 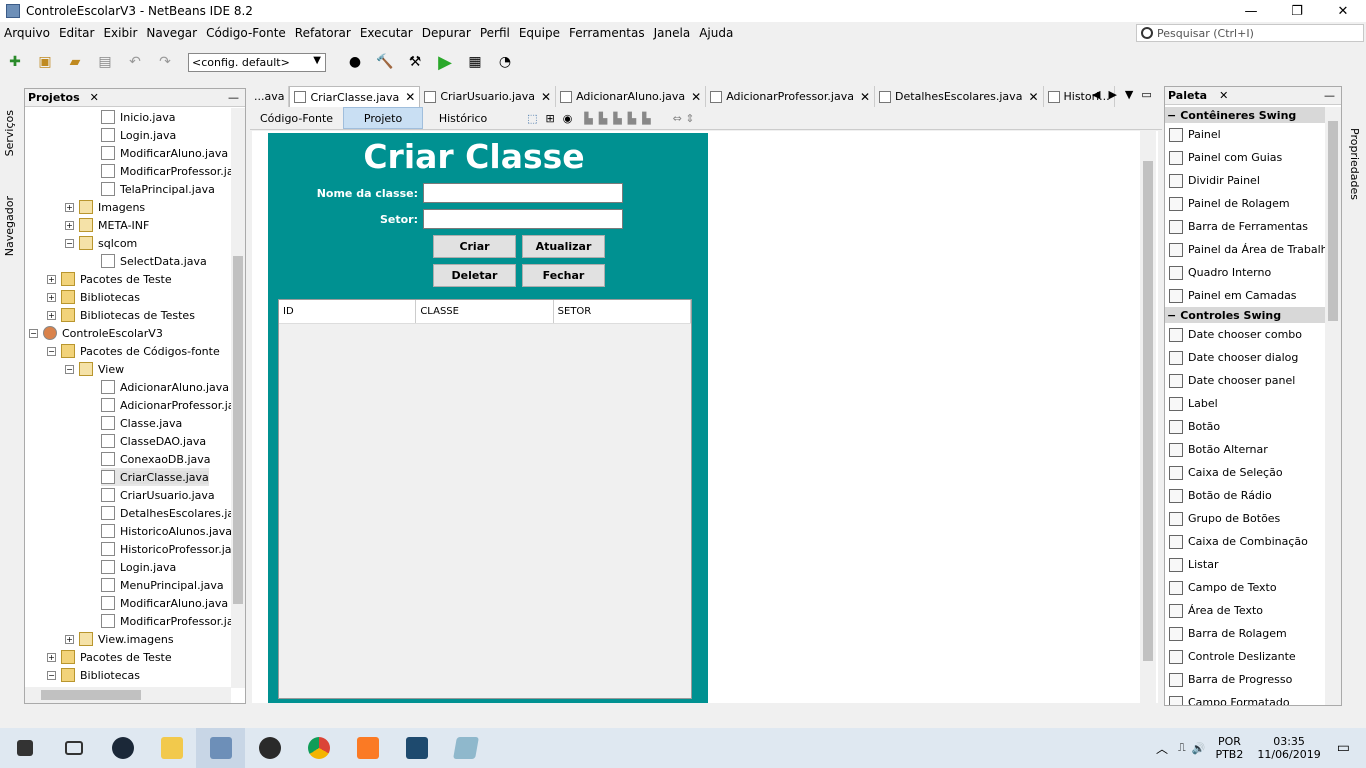 What do you see at coordinates (1297, 11) in the screenshot?
I see `maximize-button: ❐` at bounding box center [1297, 11].